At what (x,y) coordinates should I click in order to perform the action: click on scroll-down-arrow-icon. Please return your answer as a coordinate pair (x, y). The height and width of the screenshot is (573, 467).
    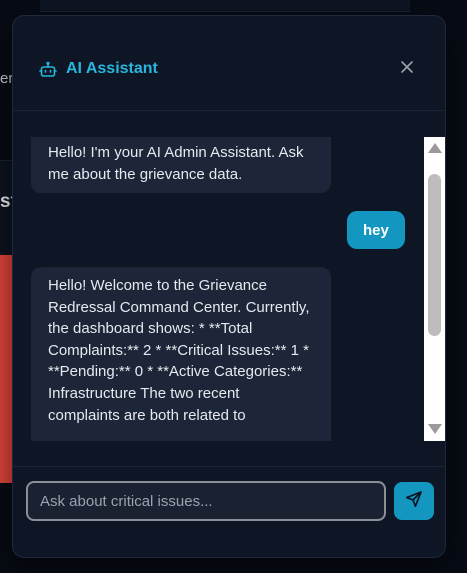
    Looking at the image, I should click on (435, 429).